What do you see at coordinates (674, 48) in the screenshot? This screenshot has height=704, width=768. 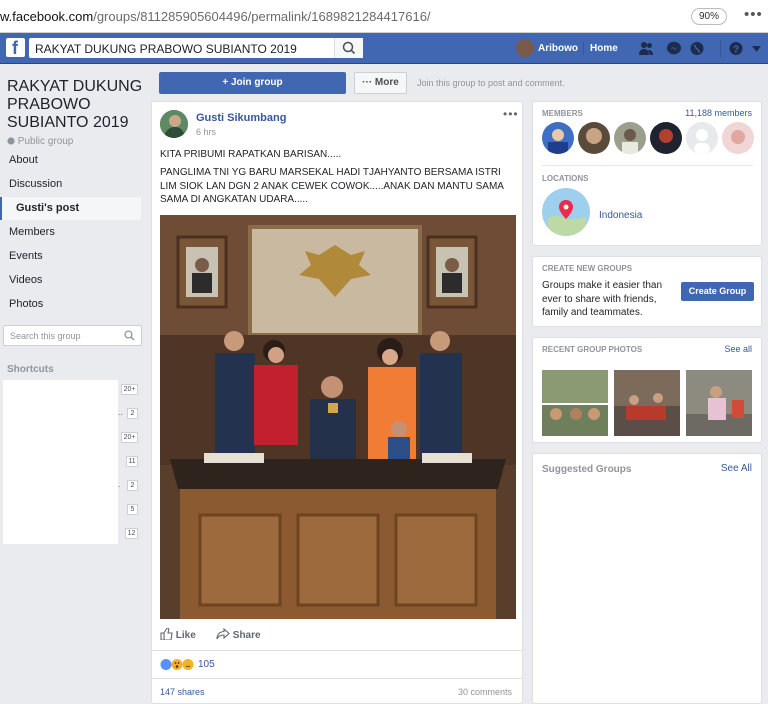 I see `messenger-icon` at bounding box center [674, 48].